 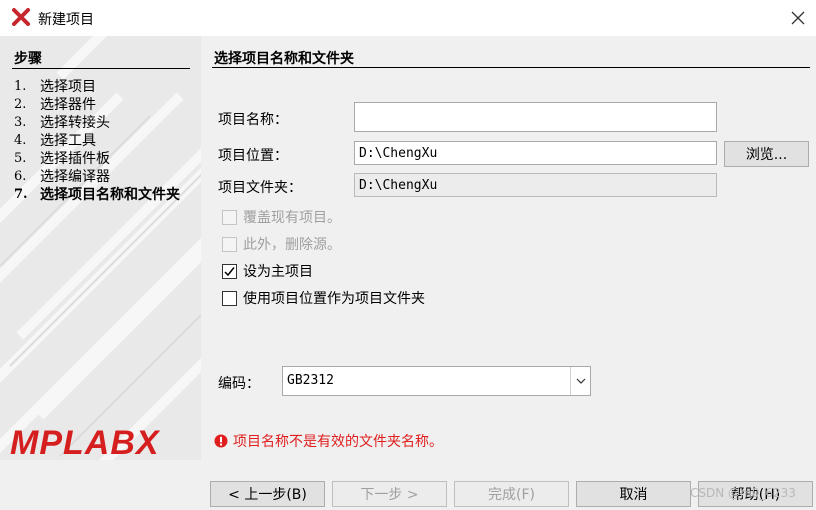 What do you see at coordinates (511, 67) in the screenshot?
I see `page-title-divider` at bounding box center [511, 67].